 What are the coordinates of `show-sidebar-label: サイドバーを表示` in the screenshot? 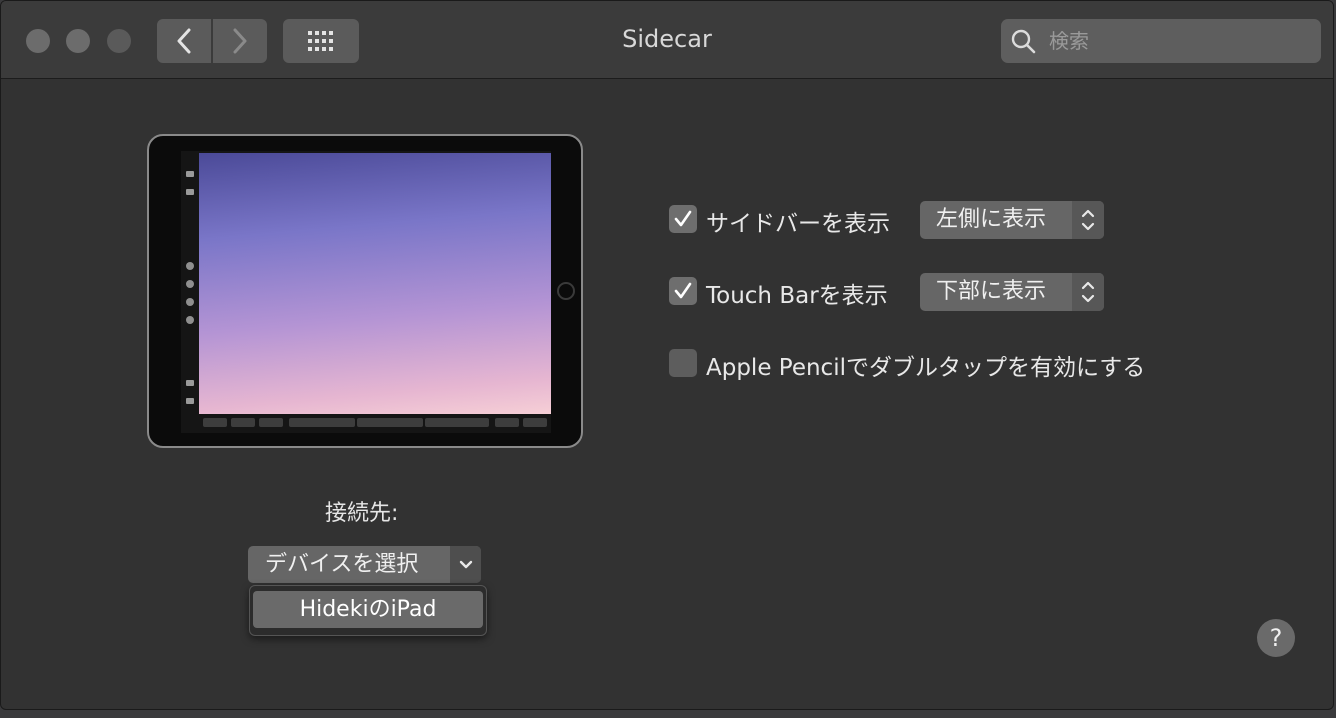 It's located at (798, 224).